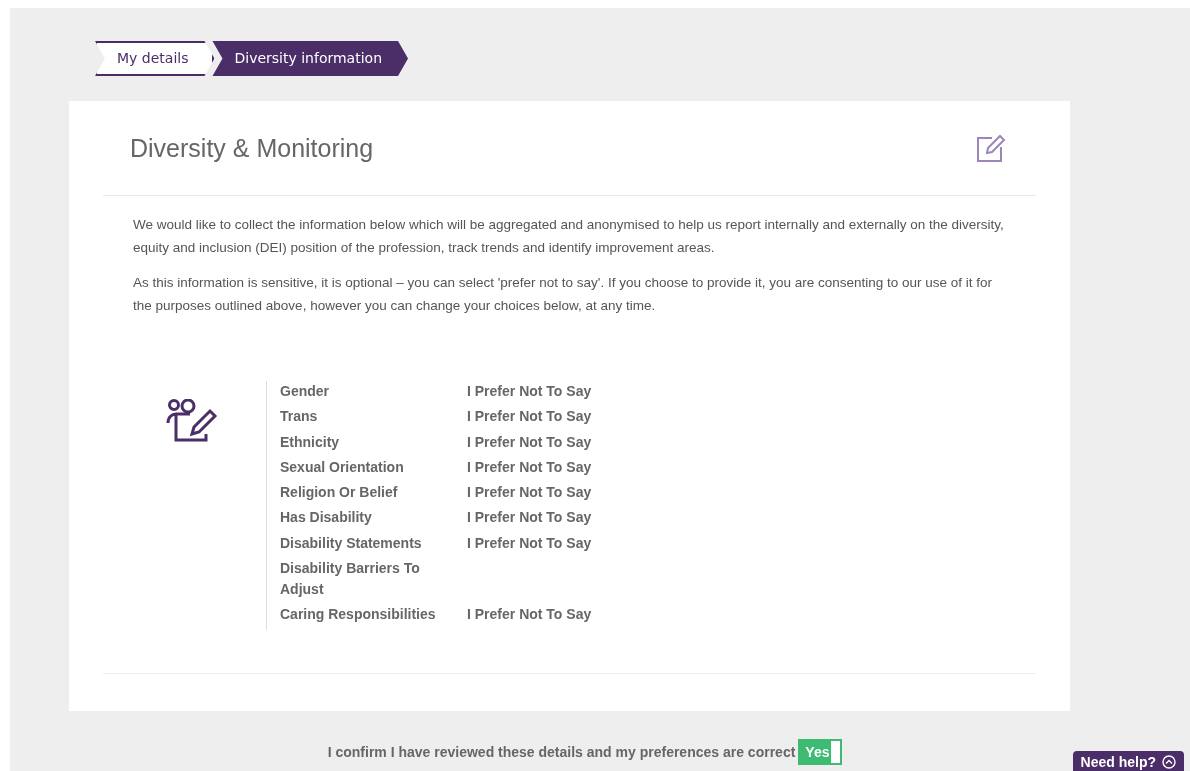 The height and width of the screenshot is (771, 1190). What do you see at coordinates (1169, 762) in the screenshot?
I see `chevron-up-icon` at bounding box center [1169, 762].